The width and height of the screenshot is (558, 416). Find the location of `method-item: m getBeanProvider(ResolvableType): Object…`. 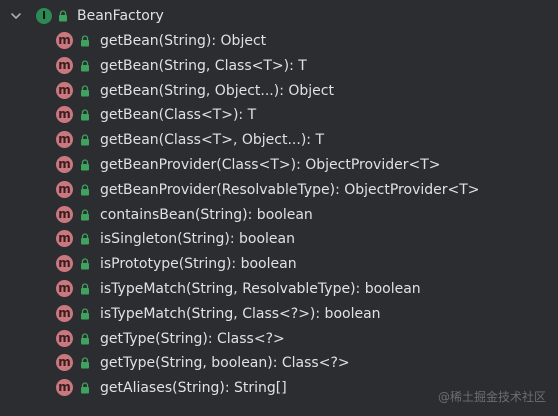

method-item: m getBeanProvider(ResolvableType): Object… is located at coordinates (279, 190).